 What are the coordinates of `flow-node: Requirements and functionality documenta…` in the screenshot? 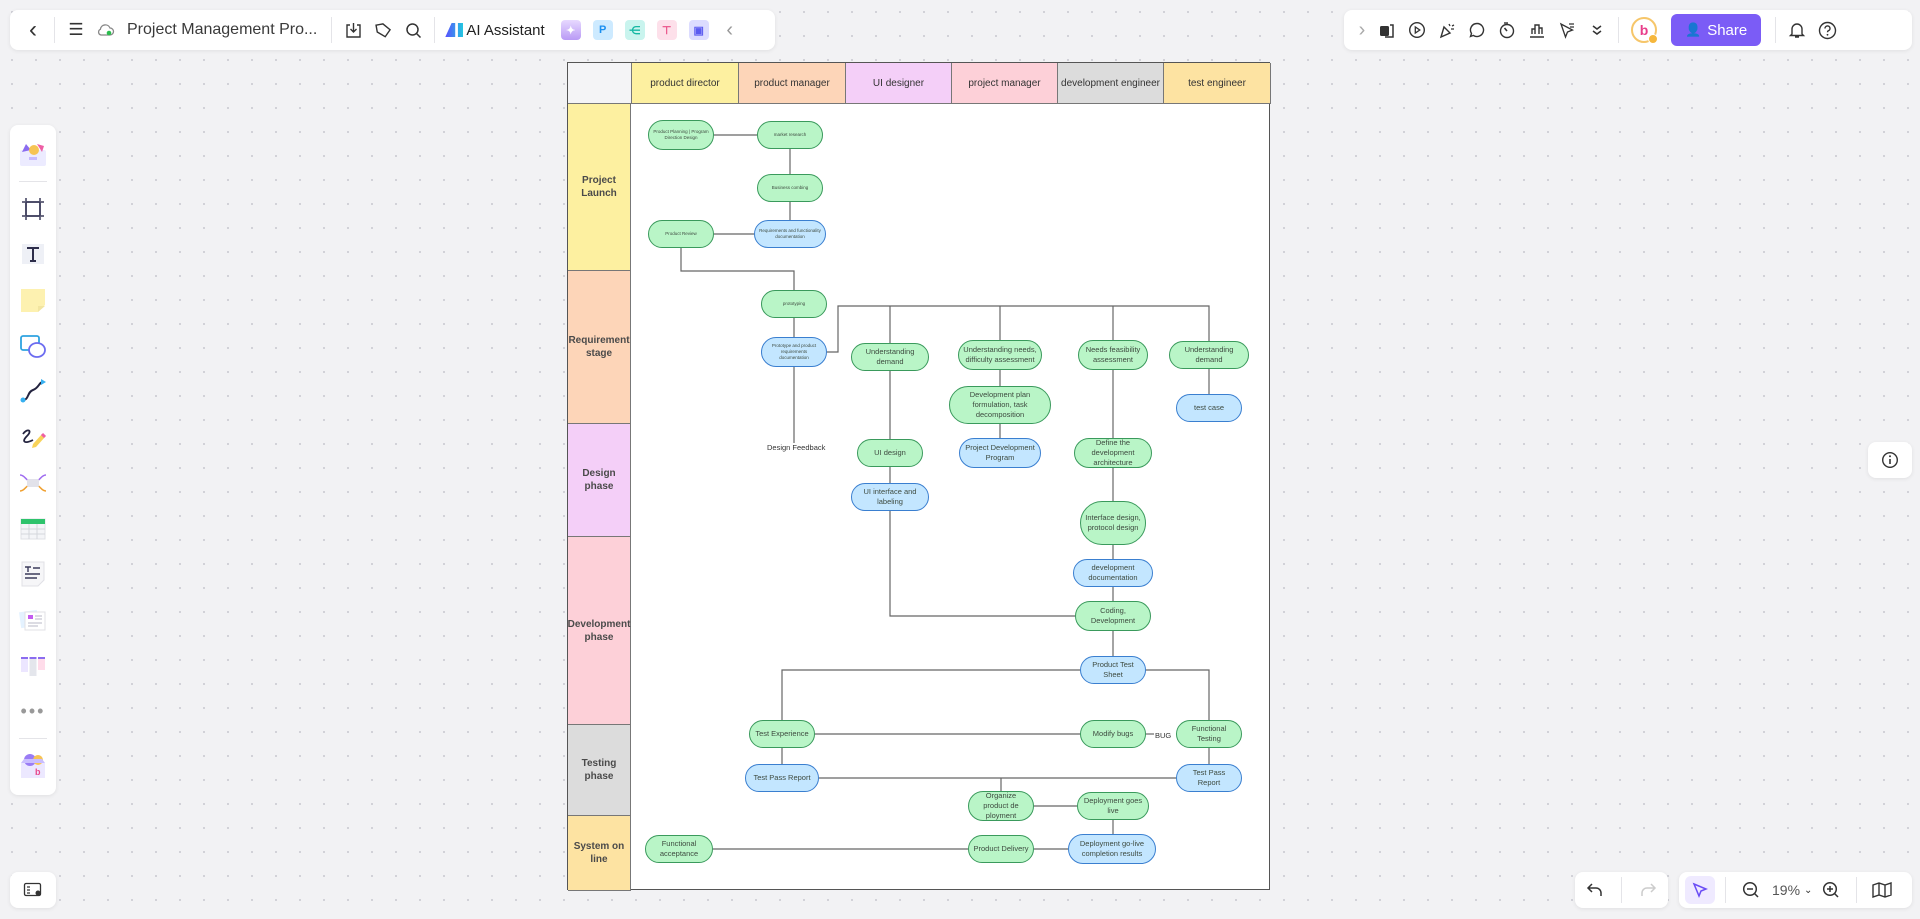 It's located at (790, 234).